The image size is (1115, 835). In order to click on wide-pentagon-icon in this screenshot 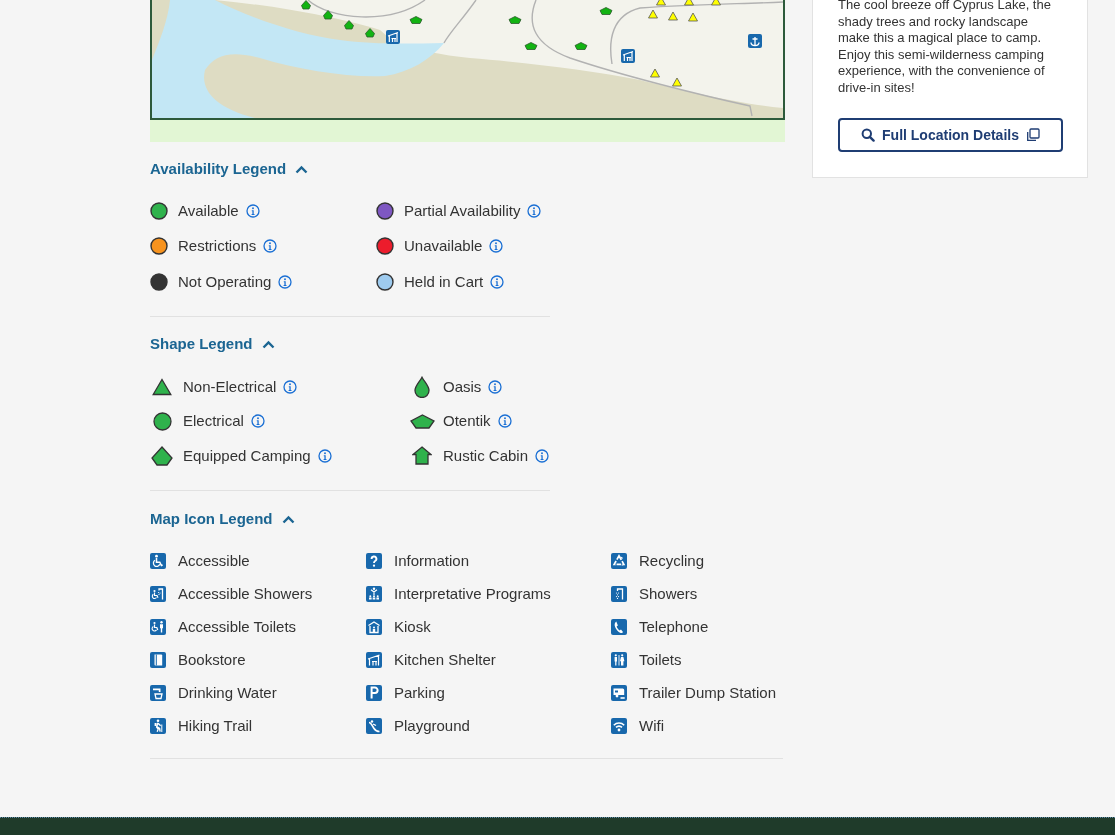, I will do `click(422, 421)`.